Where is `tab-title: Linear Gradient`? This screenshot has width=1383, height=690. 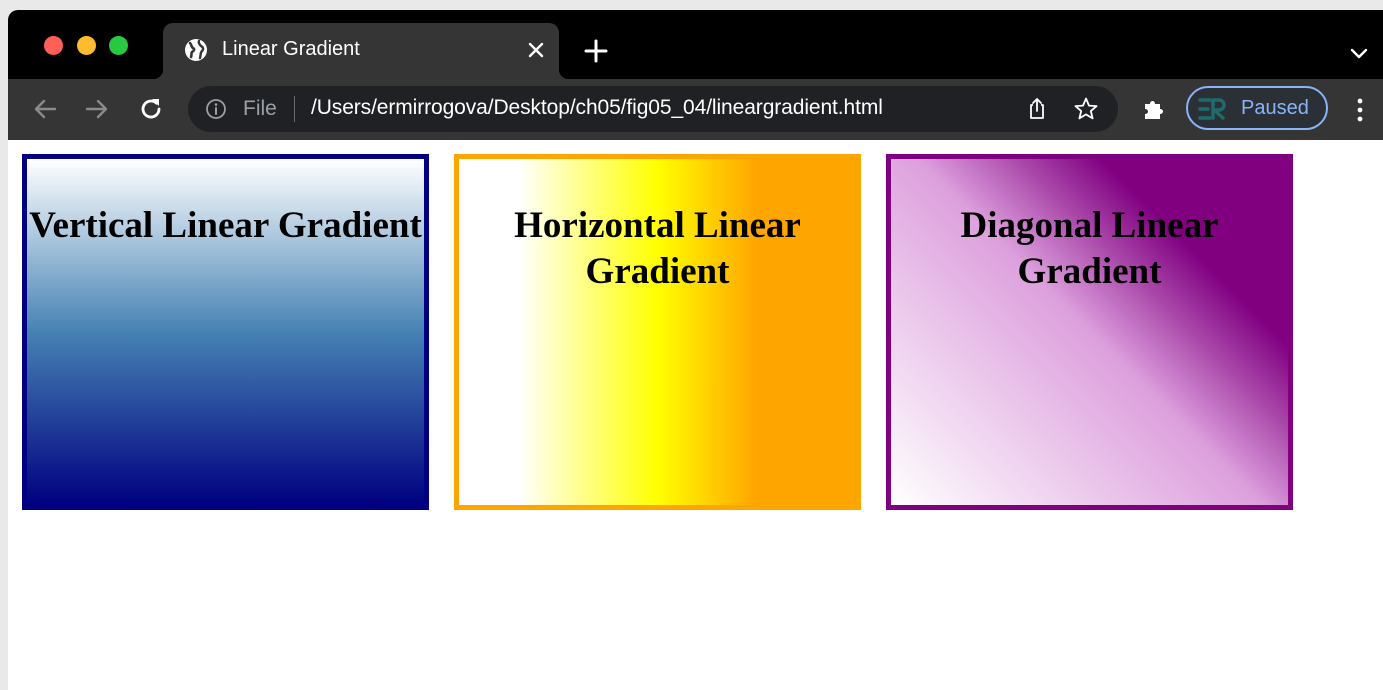
tab-title: Linear Gradient is located at coordinates (291, 49).